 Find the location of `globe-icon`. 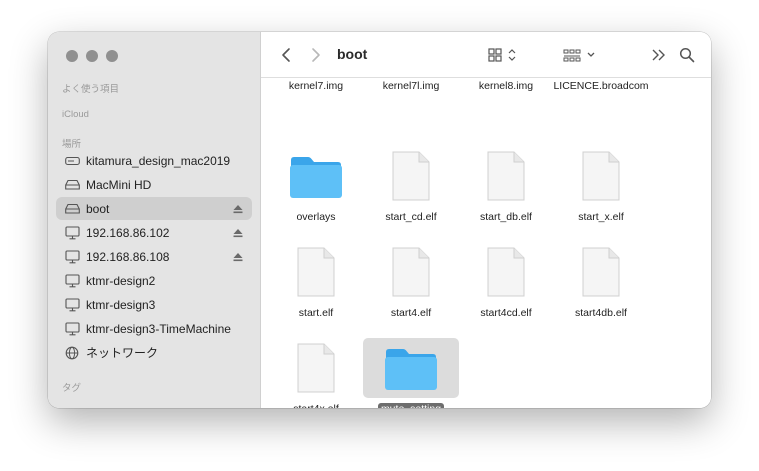

globe-icon is located at coordinates (72, 353).